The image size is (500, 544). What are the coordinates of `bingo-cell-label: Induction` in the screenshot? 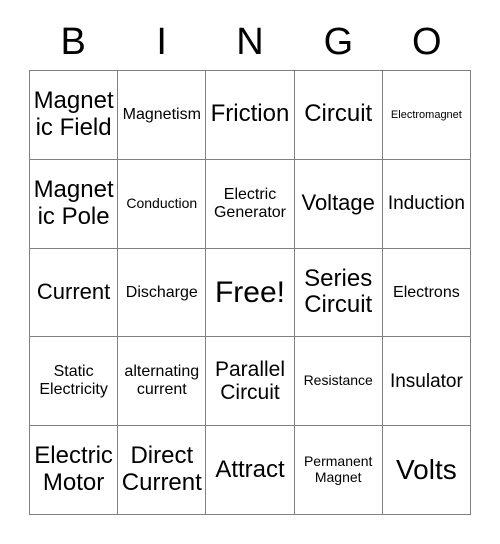 It's located at (426, 204).